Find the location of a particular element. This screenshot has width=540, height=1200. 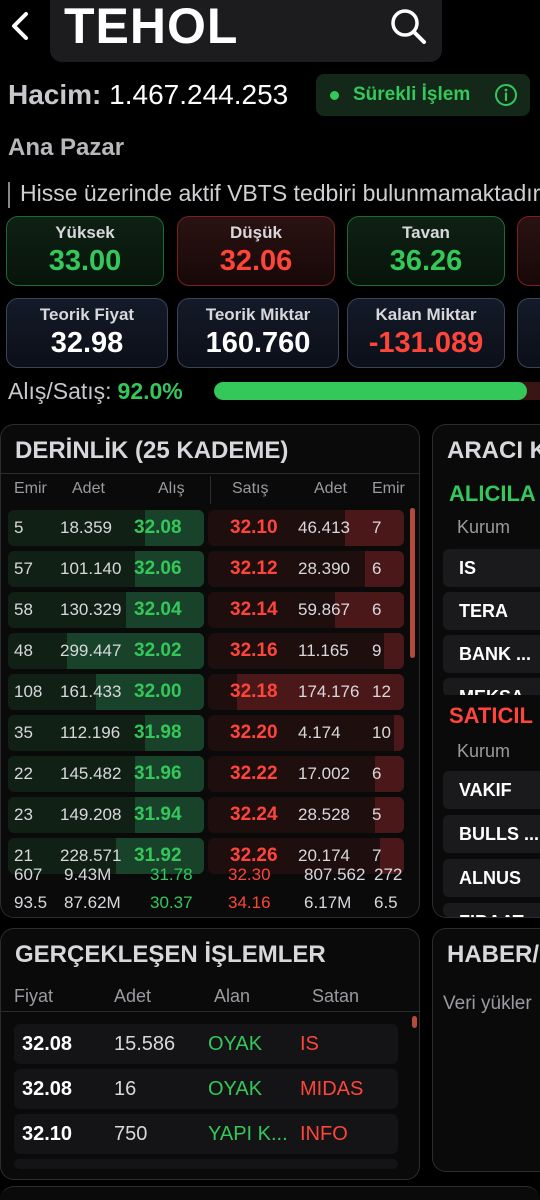

sum-ask-qty: 807.562 is located at coordinates (335, 874).